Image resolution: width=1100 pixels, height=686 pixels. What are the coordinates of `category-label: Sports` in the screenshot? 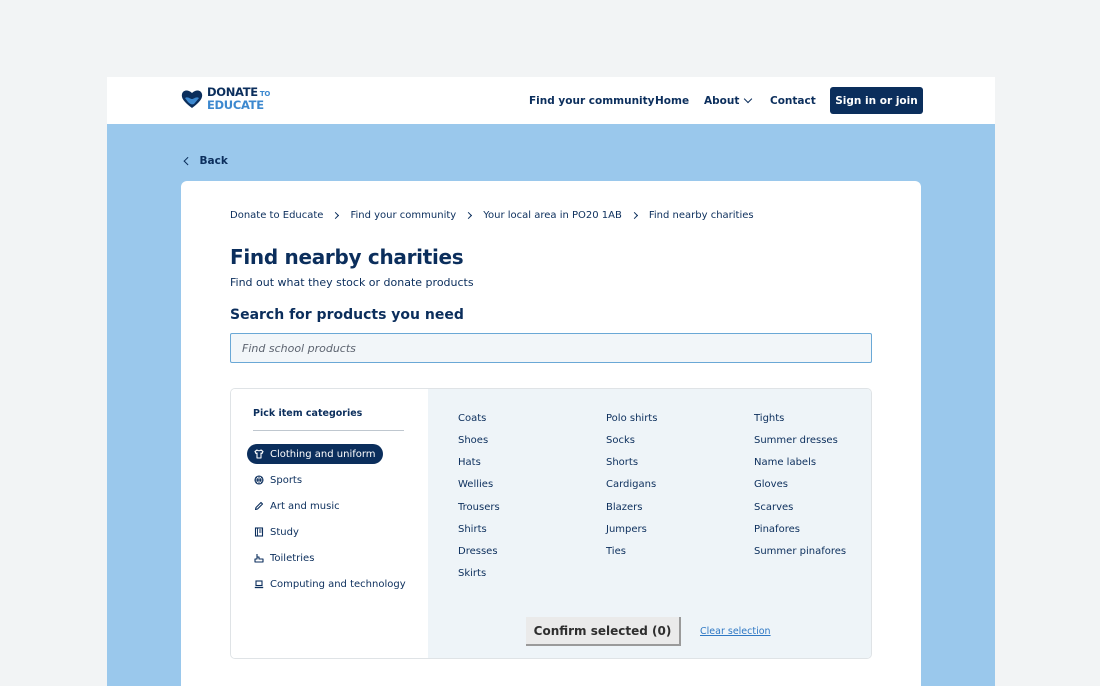 It's located at (286, 480).